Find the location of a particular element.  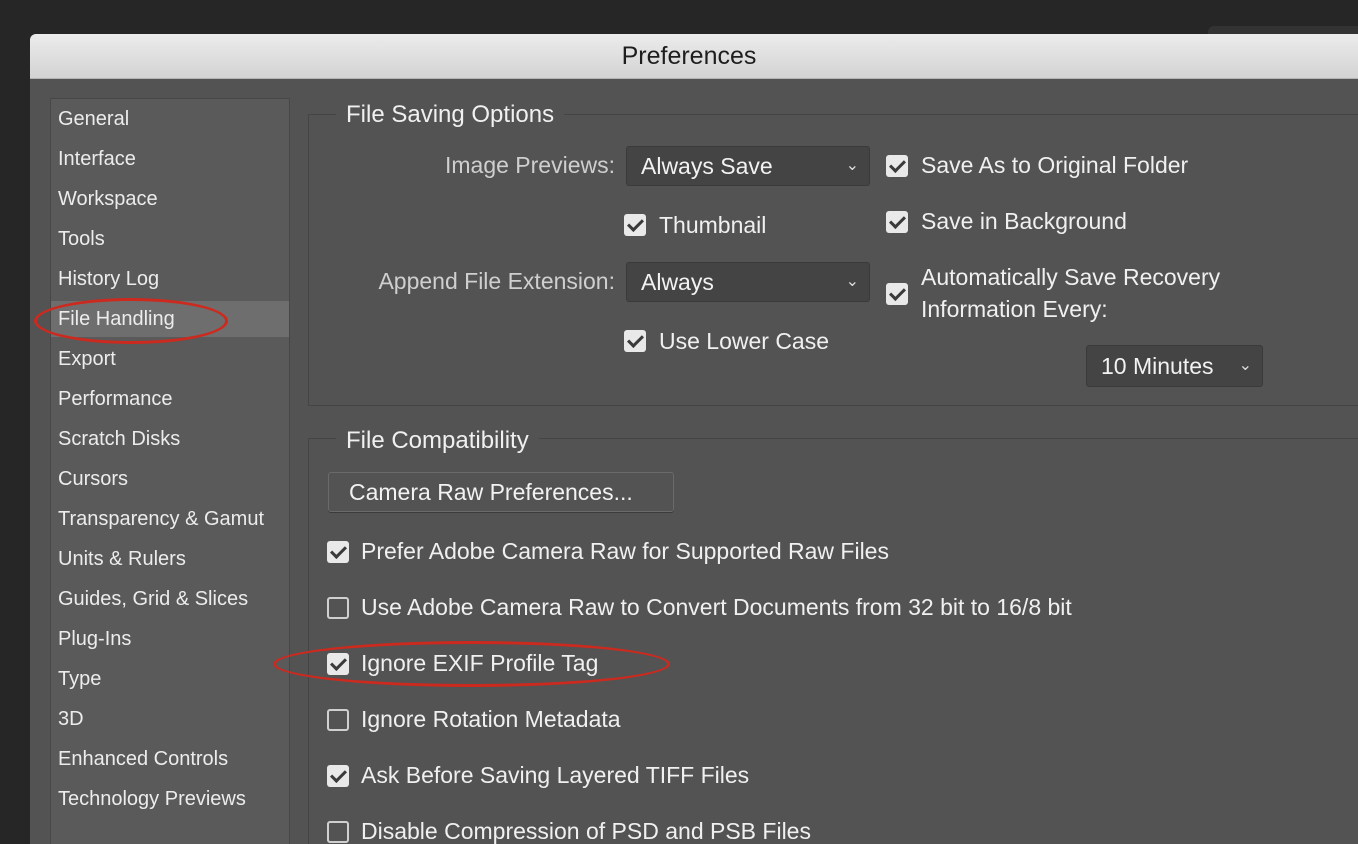

sidebar-item-workspace: Workspace is located at coordinates (170, 199).